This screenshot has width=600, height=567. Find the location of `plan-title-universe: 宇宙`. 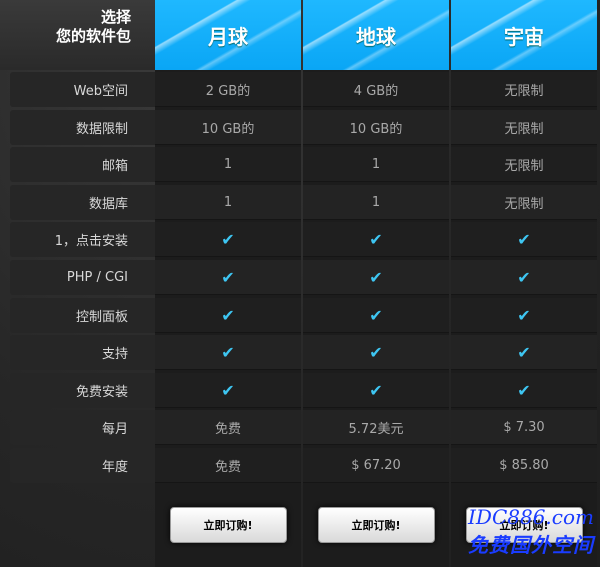

plan-title-universe: 宇宙 is located at coordinates (524, 36).